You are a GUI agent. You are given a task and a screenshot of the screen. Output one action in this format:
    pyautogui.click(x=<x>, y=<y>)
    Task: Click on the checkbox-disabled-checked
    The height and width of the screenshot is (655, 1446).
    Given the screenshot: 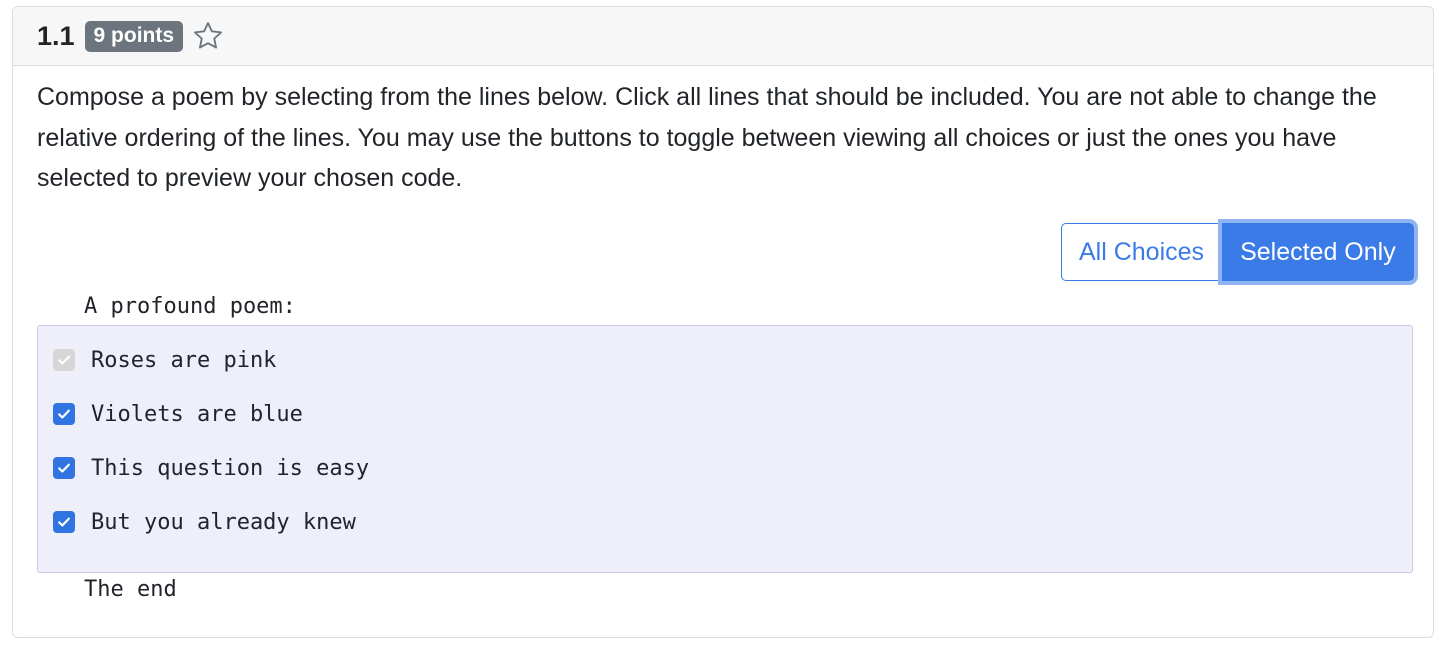 What is the action you would take?
    pyautogui.click(x=64, y=360)
    